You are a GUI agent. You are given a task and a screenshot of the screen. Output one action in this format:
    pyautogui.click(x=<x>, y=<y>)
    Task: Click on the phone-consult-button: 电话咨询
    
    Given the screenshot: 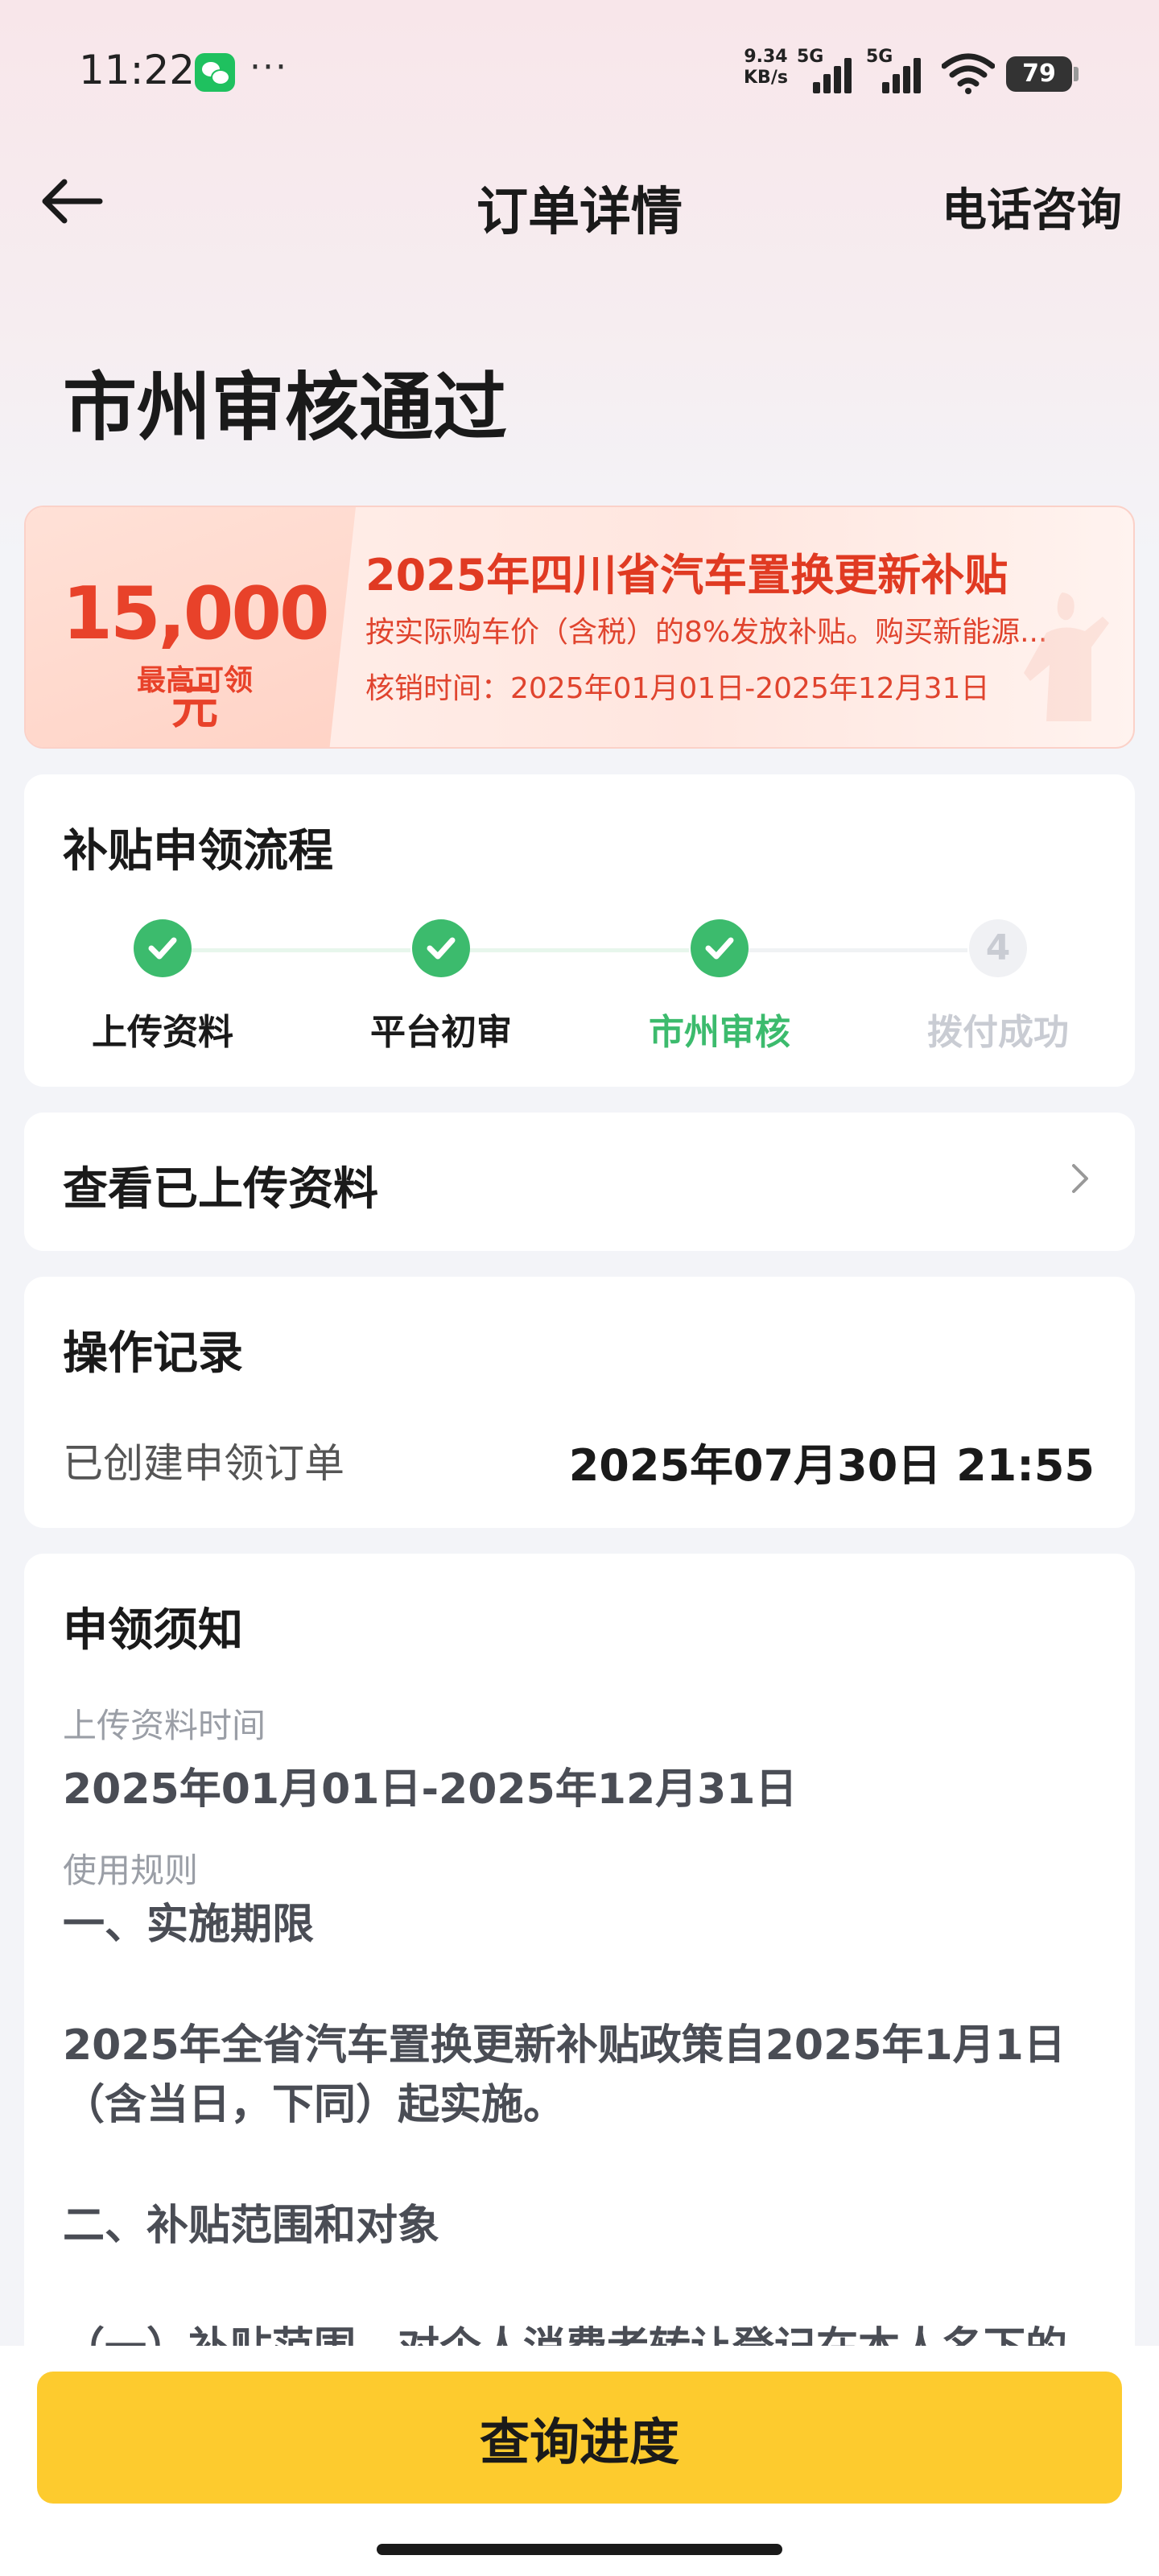 What is the action you would take?
    pyautogui.click(x=1032, y=206)
    